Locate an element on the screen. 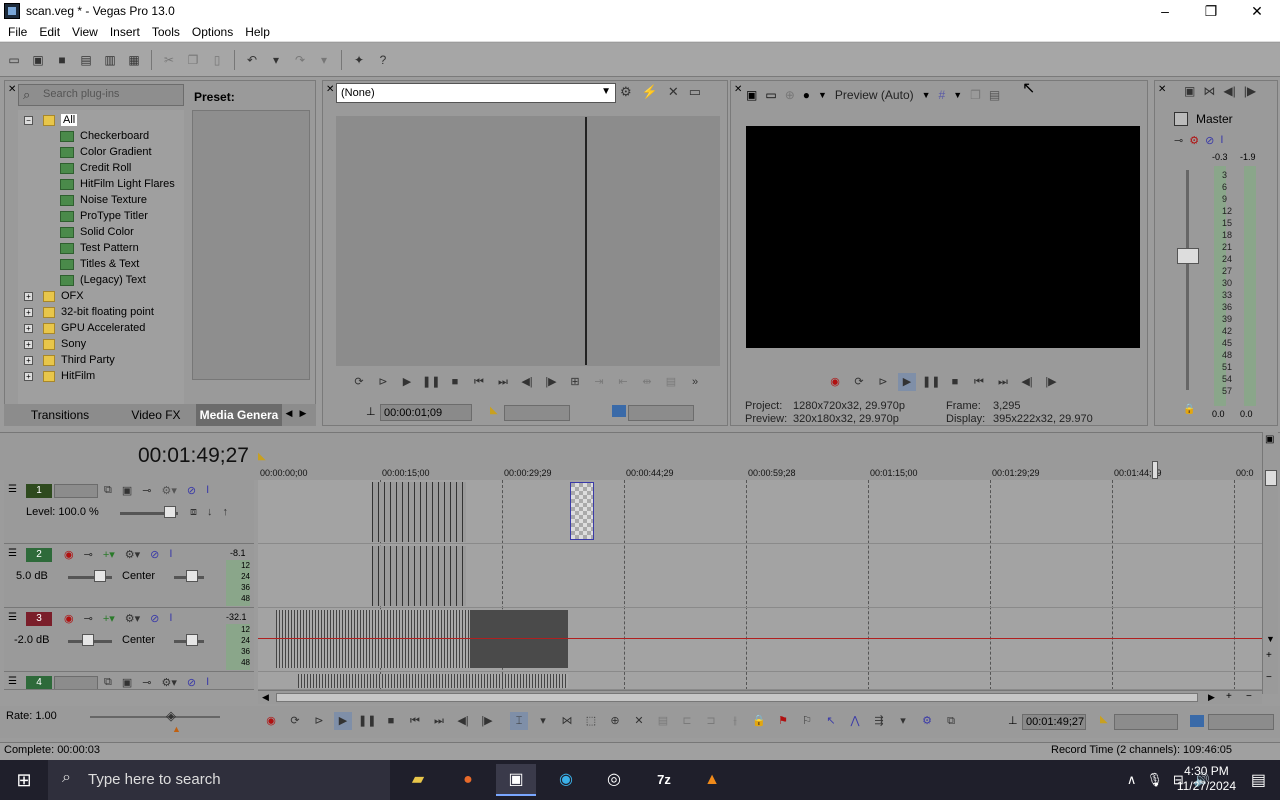  timeline-horizontal-scrollbar: ◀ ▶ + − is located at coordinates (760, 697).